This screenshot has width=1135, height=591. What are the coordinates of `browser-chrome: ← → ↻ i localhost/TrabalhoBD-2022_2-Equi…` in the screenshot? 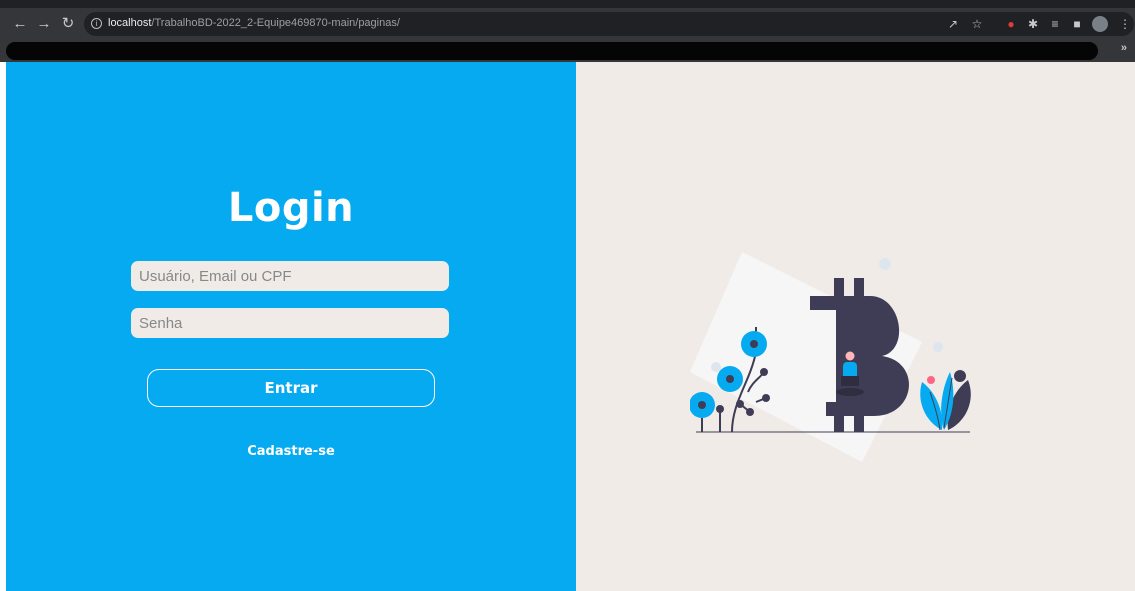 It's located at (567, 31).